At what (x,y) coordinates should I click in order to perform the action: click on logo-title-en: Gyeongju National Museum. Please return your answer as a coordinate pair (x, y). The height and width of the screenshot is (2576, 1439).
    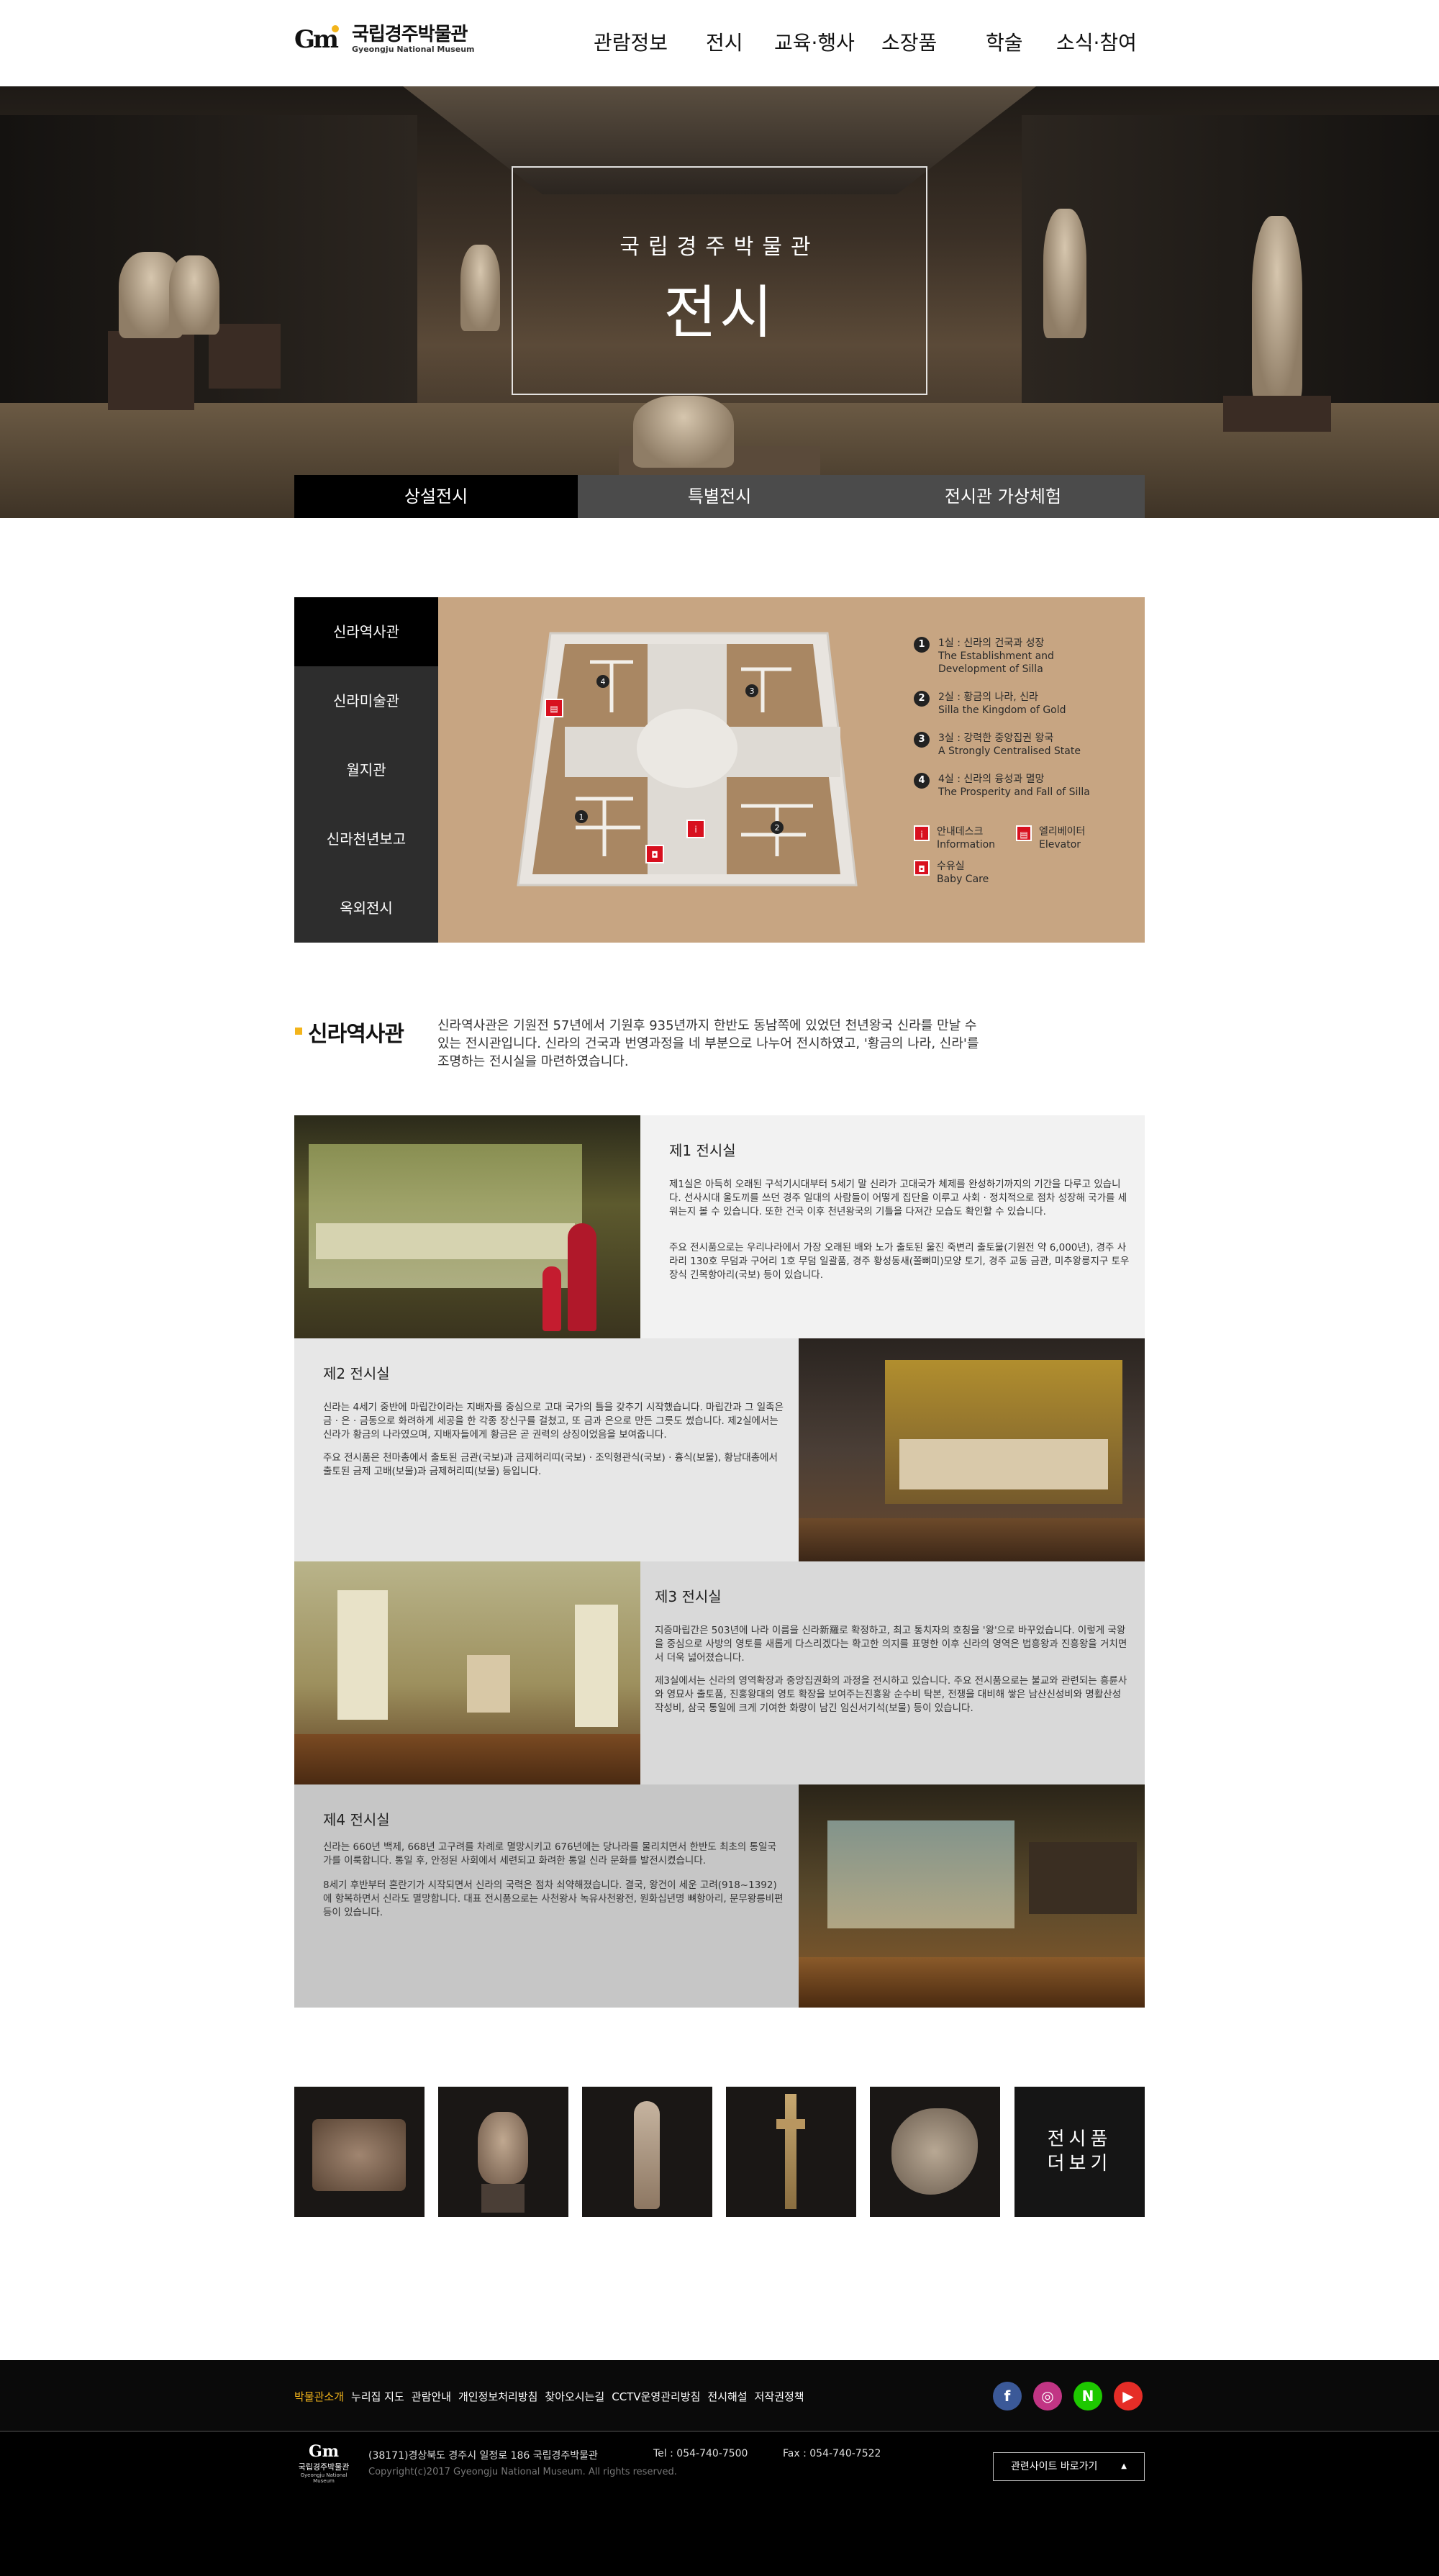
    Looking at the image, I should click on (413, 49).